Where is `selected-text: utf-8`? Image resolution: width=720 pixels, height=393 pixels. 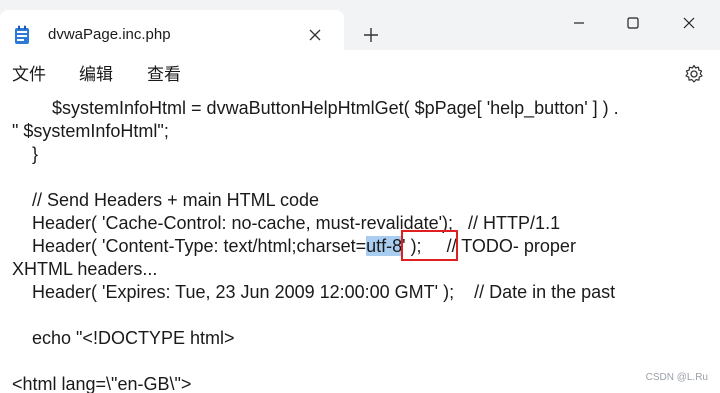 selected-text: utf-8 is located at coordinates (384, 246).